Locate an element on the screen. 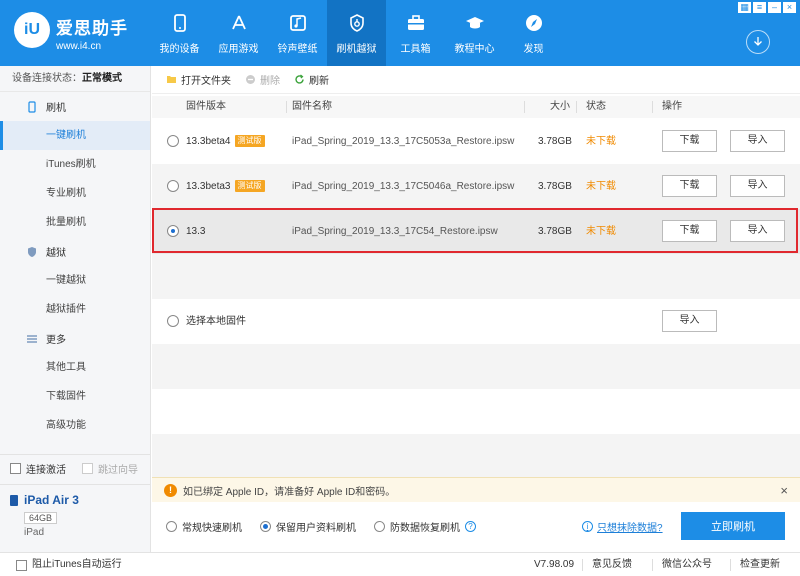 The image size is (800, 576). mode-label: 保留用户资料刷机 is located at coordinates (316, 528).